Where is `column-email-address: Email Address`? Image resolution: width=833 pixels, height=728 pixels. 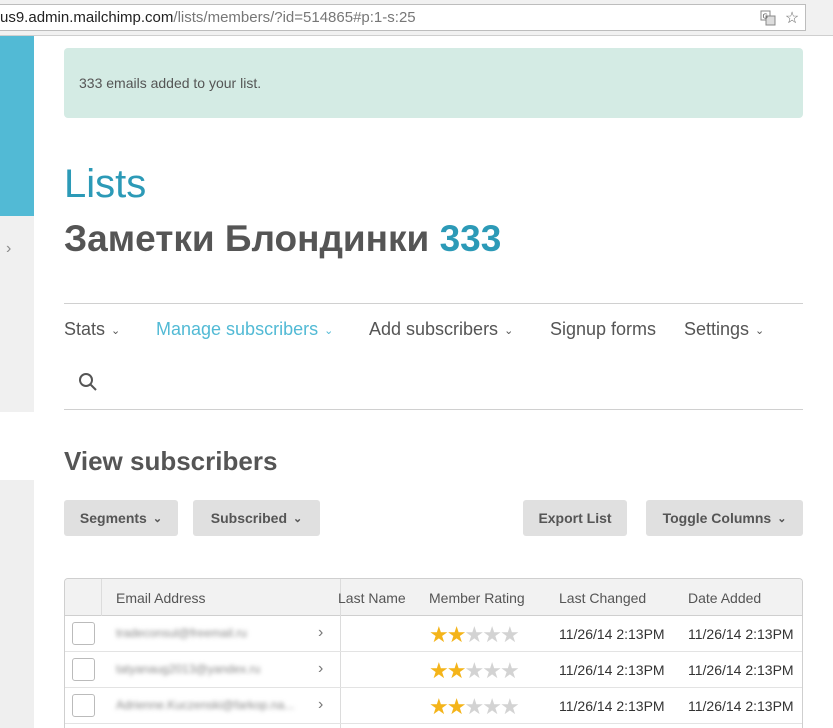 column-email-address: Email Address is located at coordinates (160, 598).